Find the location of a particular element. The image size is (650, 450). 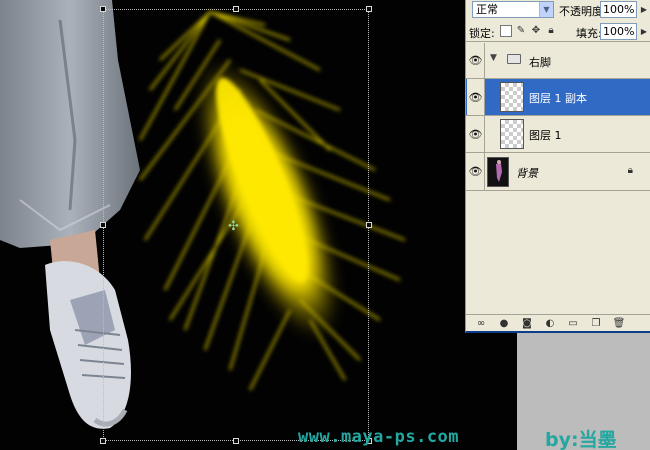

trash-icon: 🗑︎ is located at coordinates (619, 323).